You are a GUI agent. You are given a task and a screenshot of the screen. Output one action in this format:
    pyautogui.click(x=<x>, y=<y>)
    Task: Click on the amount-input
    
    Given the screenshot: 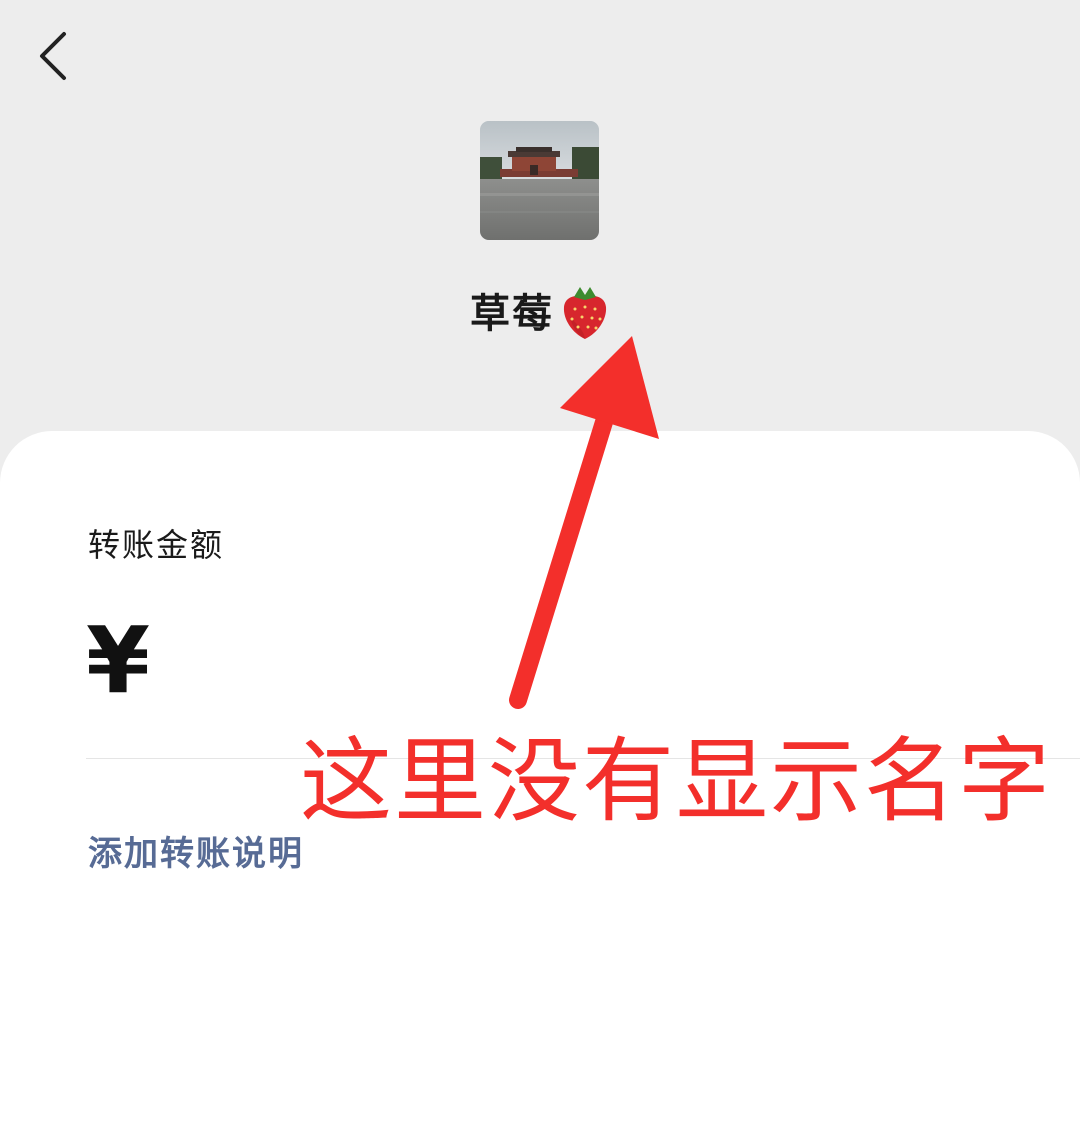 What is the action you would take?
    pyautogui.click(x=582, y=666)
    